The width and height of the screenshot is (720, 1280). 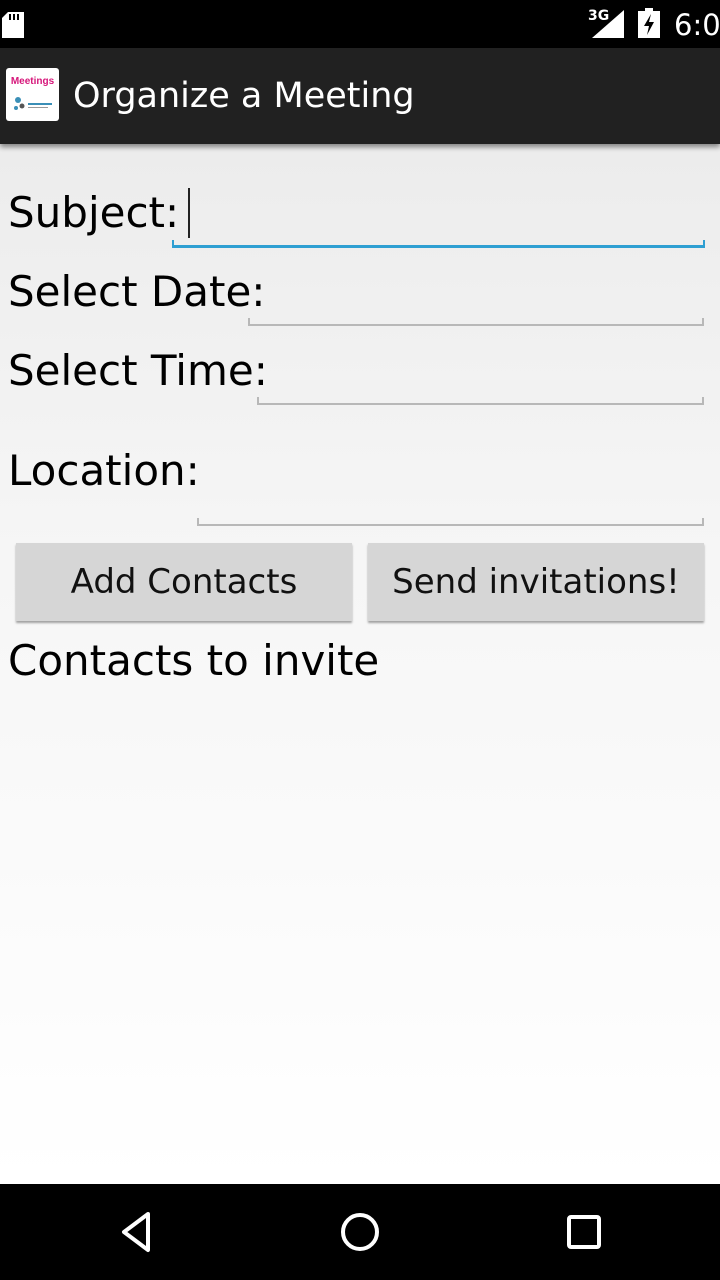 I want to click on home-icon, so click(x=360, y=1232).